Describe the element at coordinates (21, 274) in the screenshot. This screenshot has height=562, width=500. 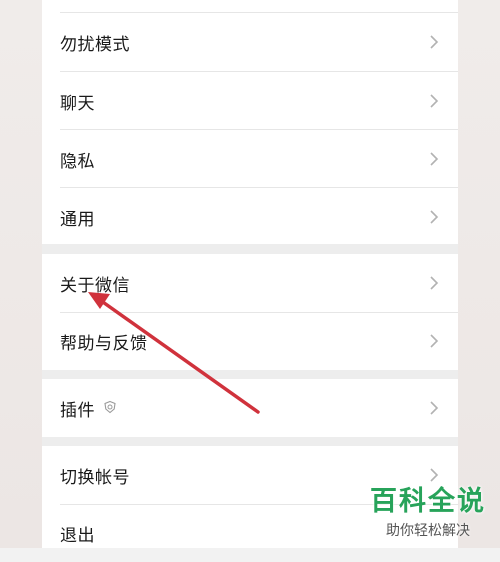
I see `background-left` at that location.